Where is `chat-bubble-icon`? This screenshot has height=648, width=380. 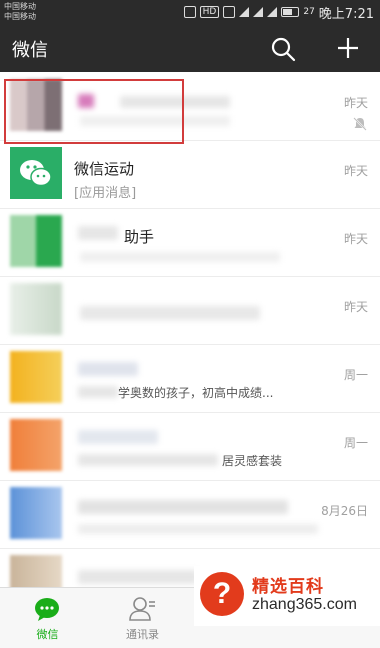 chat-bubble-icon is located at coordinates (47, 609).